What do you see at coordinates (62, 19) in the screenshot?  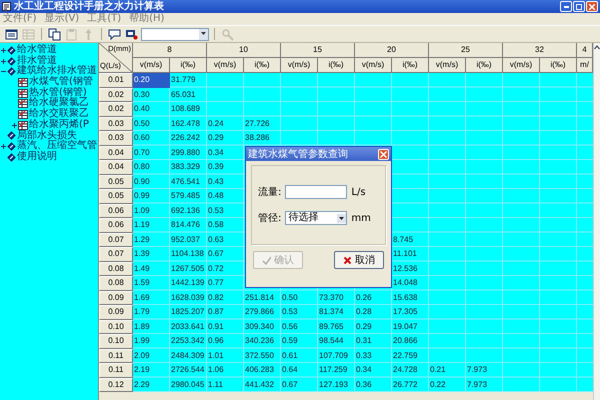 I see `menu-item: 显示(V)` at bounding box center [62, 19].